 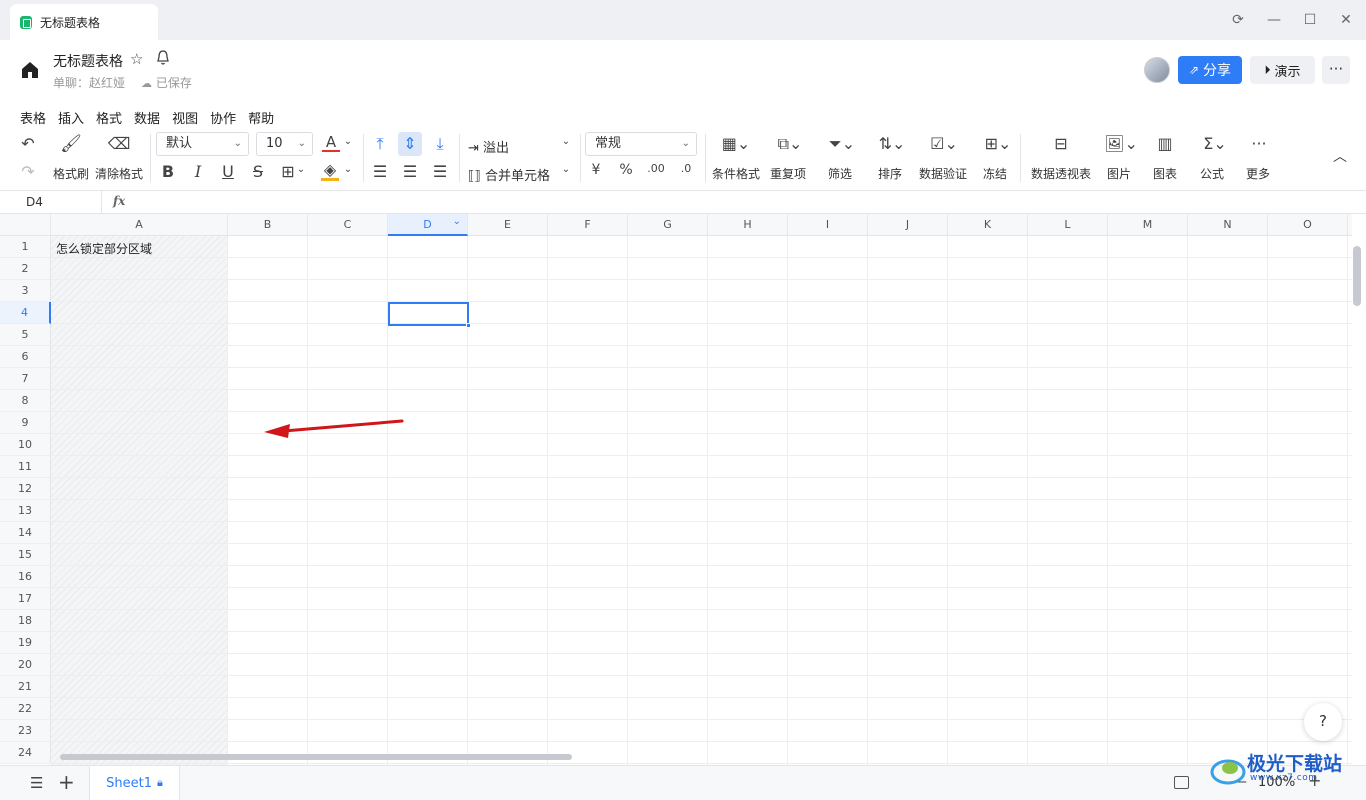 What do you see at coordinates (908, 225) in the screenshot?
I see `column-header-j: J` at bounding box center [908, 225].